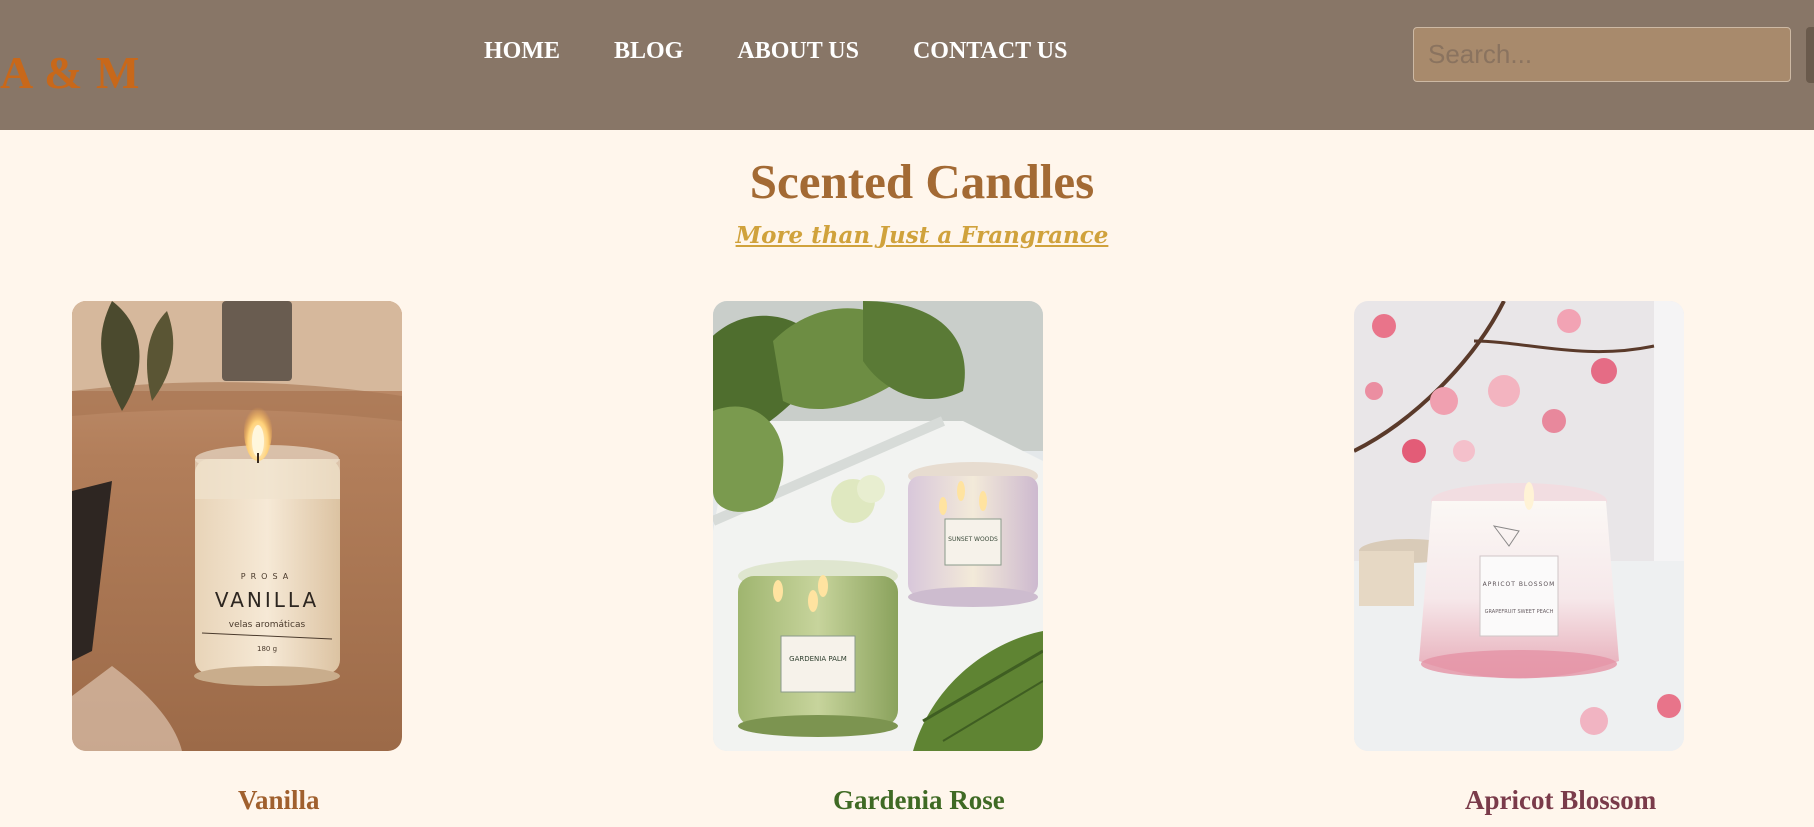 The height and width of the screenshot is (827, 1814). Describe the element at coordinates (1519, 612) in the screenshot. I see `apricot-blossom-jar-subtitle: GRAPEFRUIT SWEET PEACH` at that location.